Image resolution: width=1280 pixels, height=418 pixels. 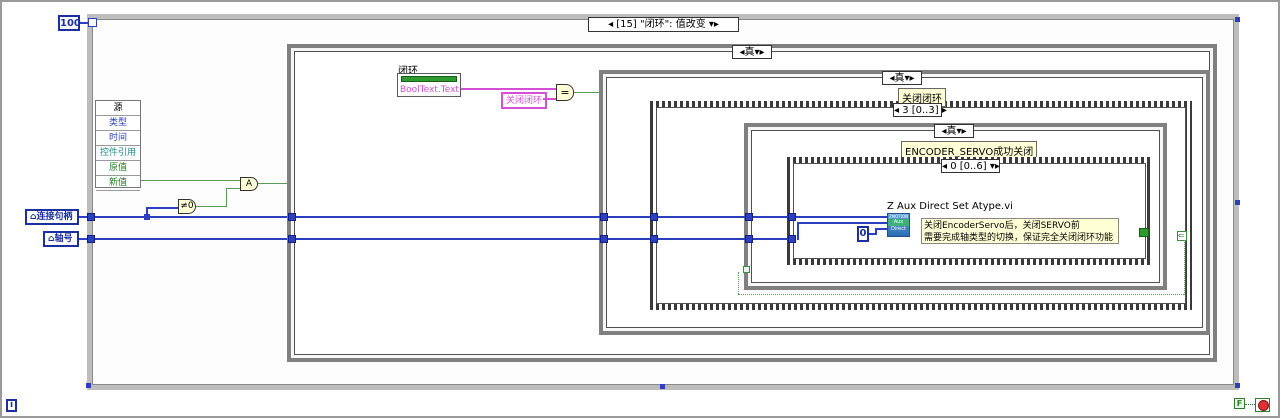 I want to click on mid-seq-next-arrow: ▸, so click(x=943, y=110).